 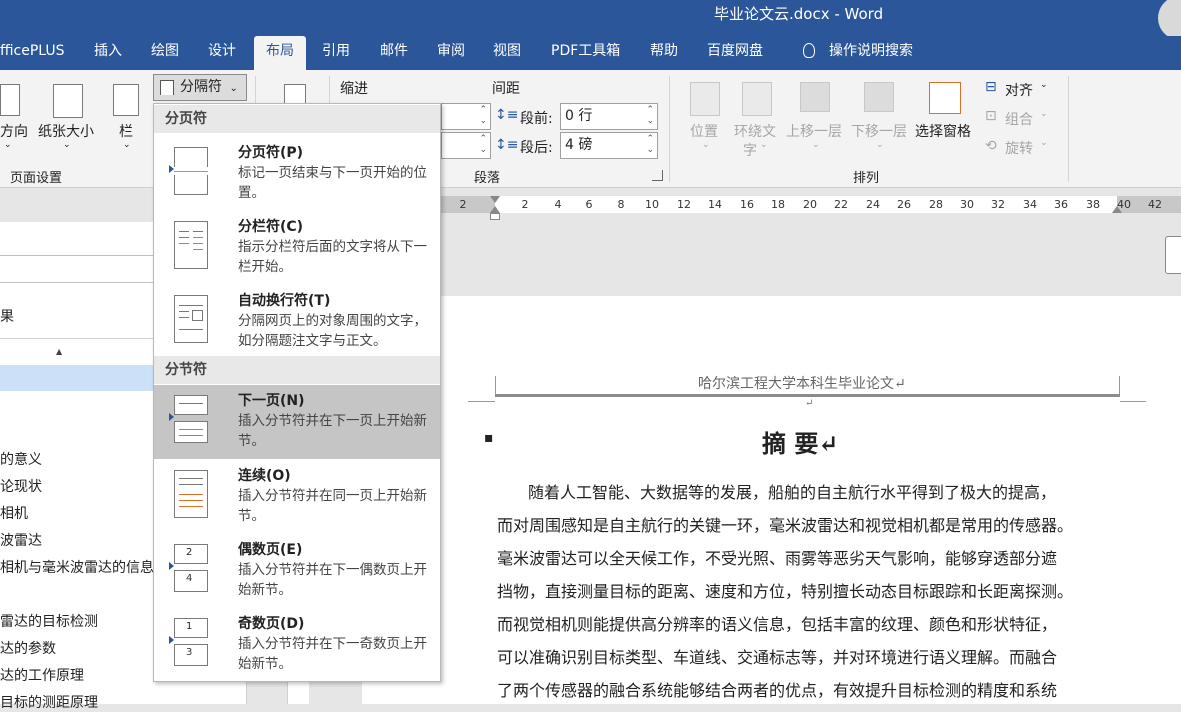 What do you see at coordinates (167, 87) in the screenshot?
I see `breaks-icon` at bounding box center [167, 87].